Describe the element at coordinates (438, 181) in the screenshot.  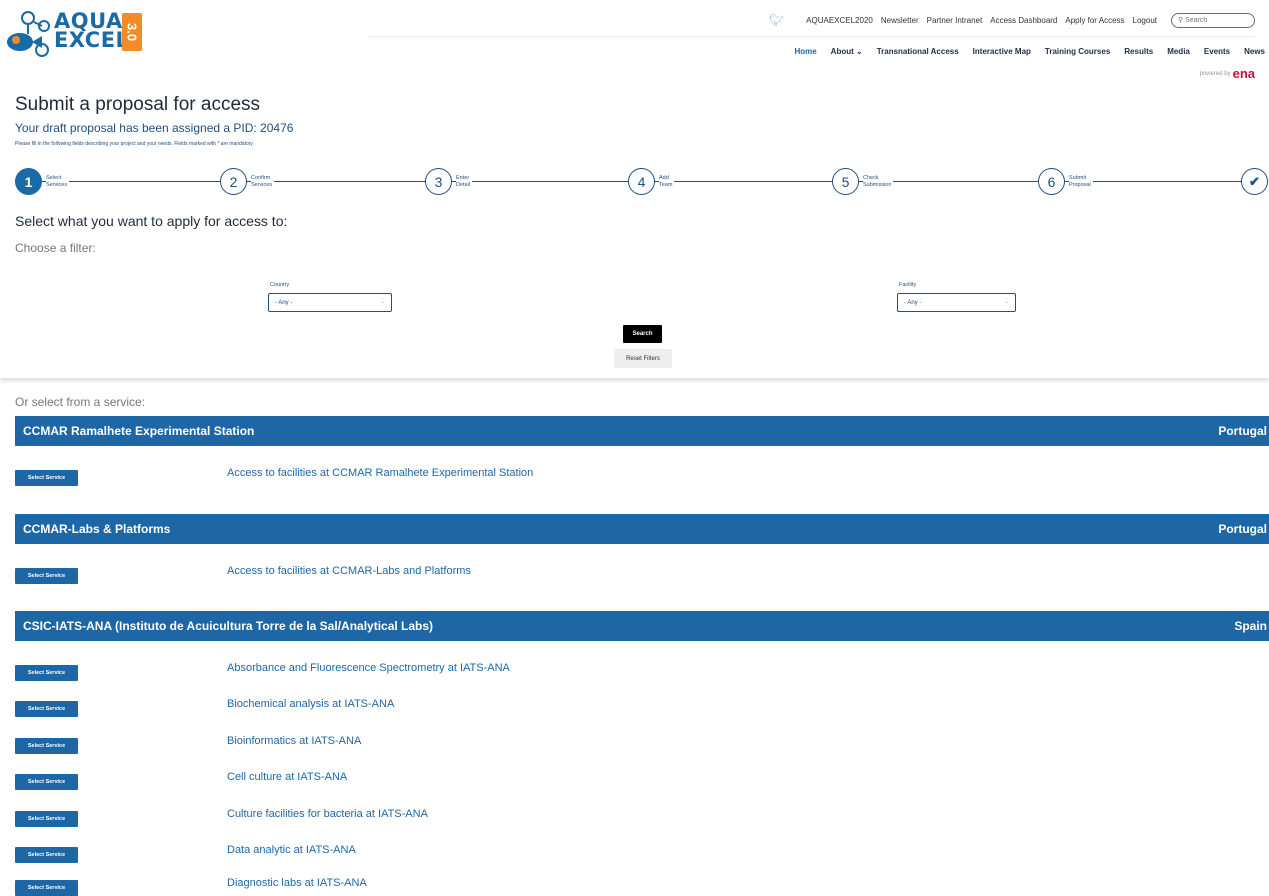
I see `step-number: 3` at that location.